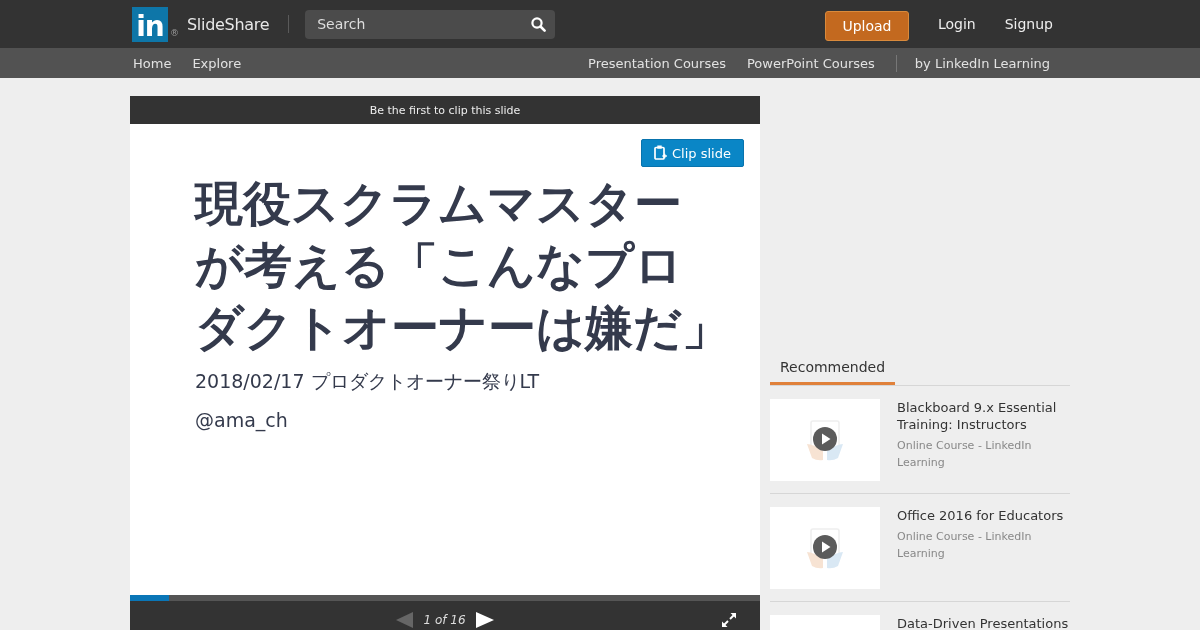  Describe the element at coordinates (657, 63) in the screenshot. I see `nav-link: Presentation Courses` at that location.